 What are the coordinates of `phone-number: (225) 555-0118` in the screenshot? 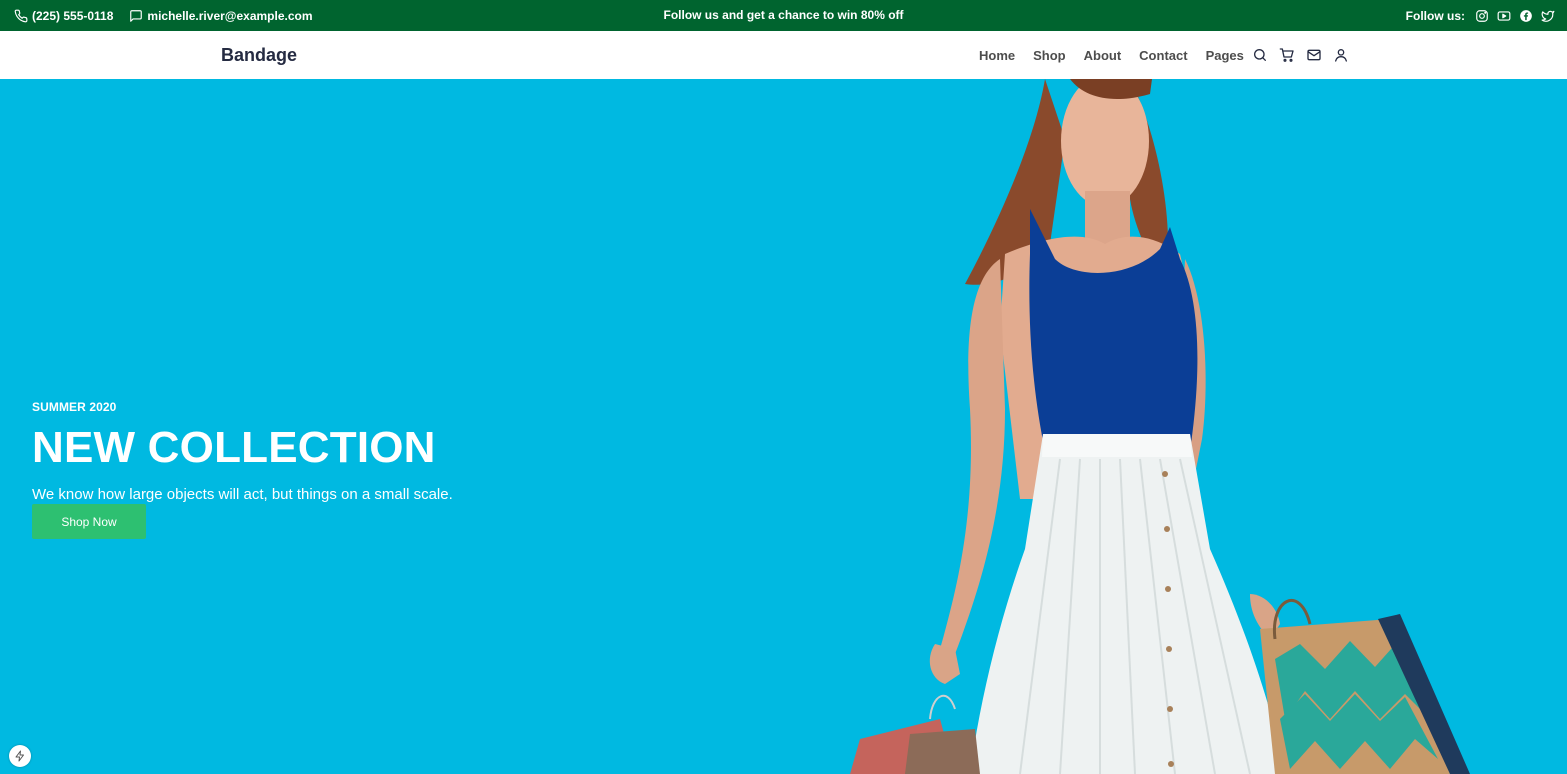 It's located at (73, 15).